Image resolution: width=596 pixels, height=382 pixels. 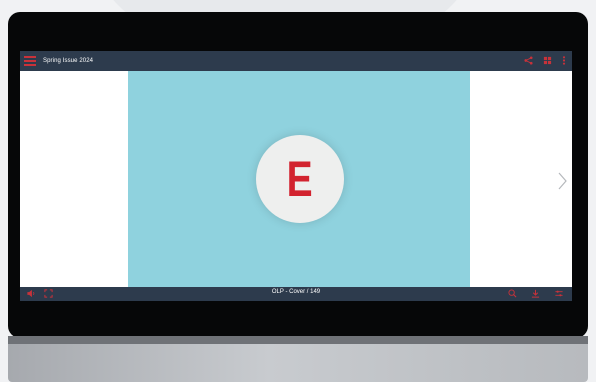 I want to click on publication-title: Spring Issue 2024, so click(x=68, y=61).